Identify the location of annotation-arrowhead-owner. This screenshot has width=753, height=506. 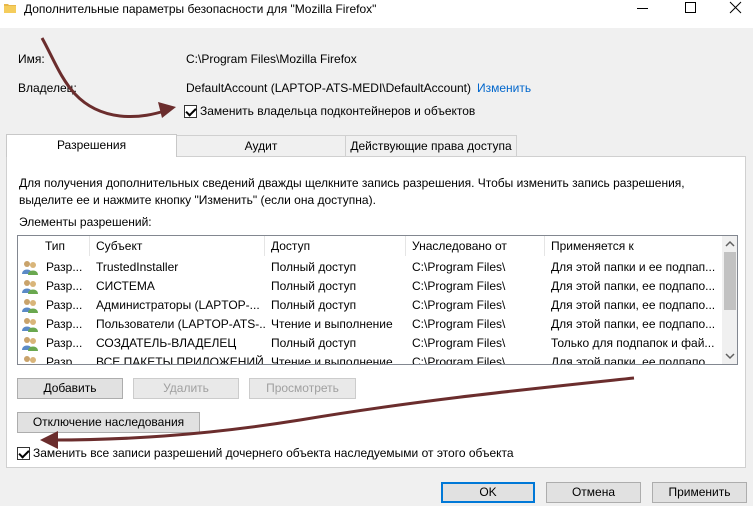
(167, 110).